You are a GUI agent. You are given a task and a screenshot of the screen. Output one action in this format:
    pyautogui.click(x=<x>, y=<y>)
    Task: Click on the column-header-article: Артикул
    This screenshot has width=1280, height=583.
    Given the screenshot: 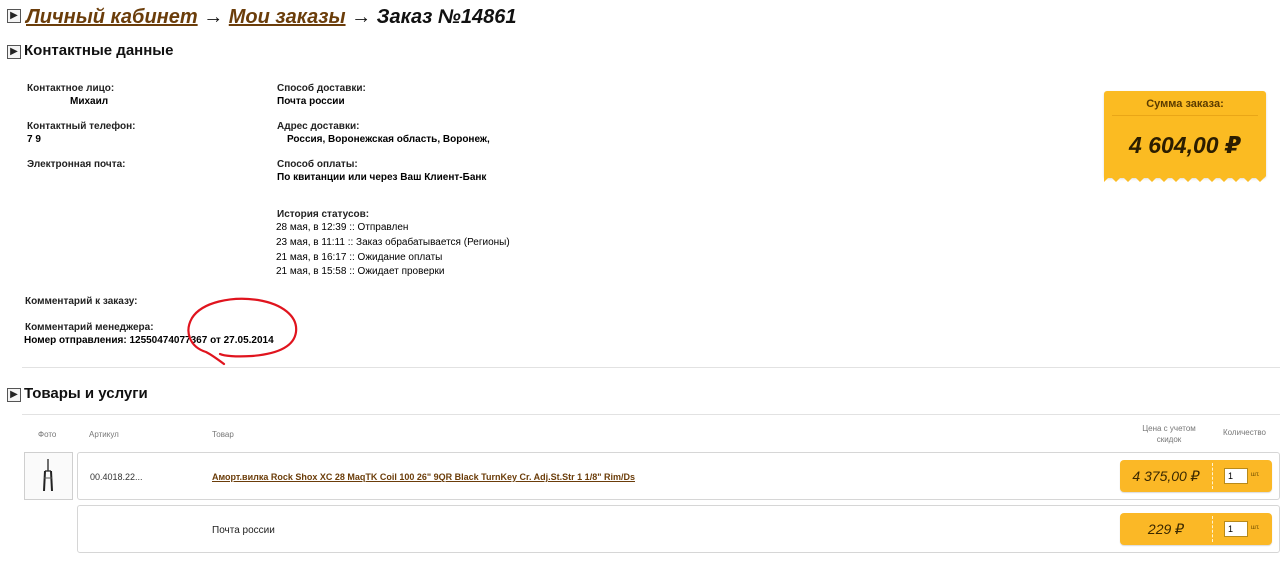 What is the action you would take?
    pyautogui.click(x=104, y=434)
    